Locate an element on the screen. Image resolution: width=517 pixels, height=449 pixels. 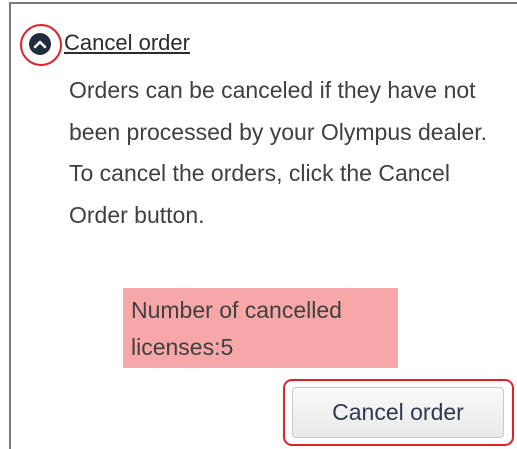
cancelled-count-box: Number of cancelled licenses:5 is located at coordinates (260, 328).